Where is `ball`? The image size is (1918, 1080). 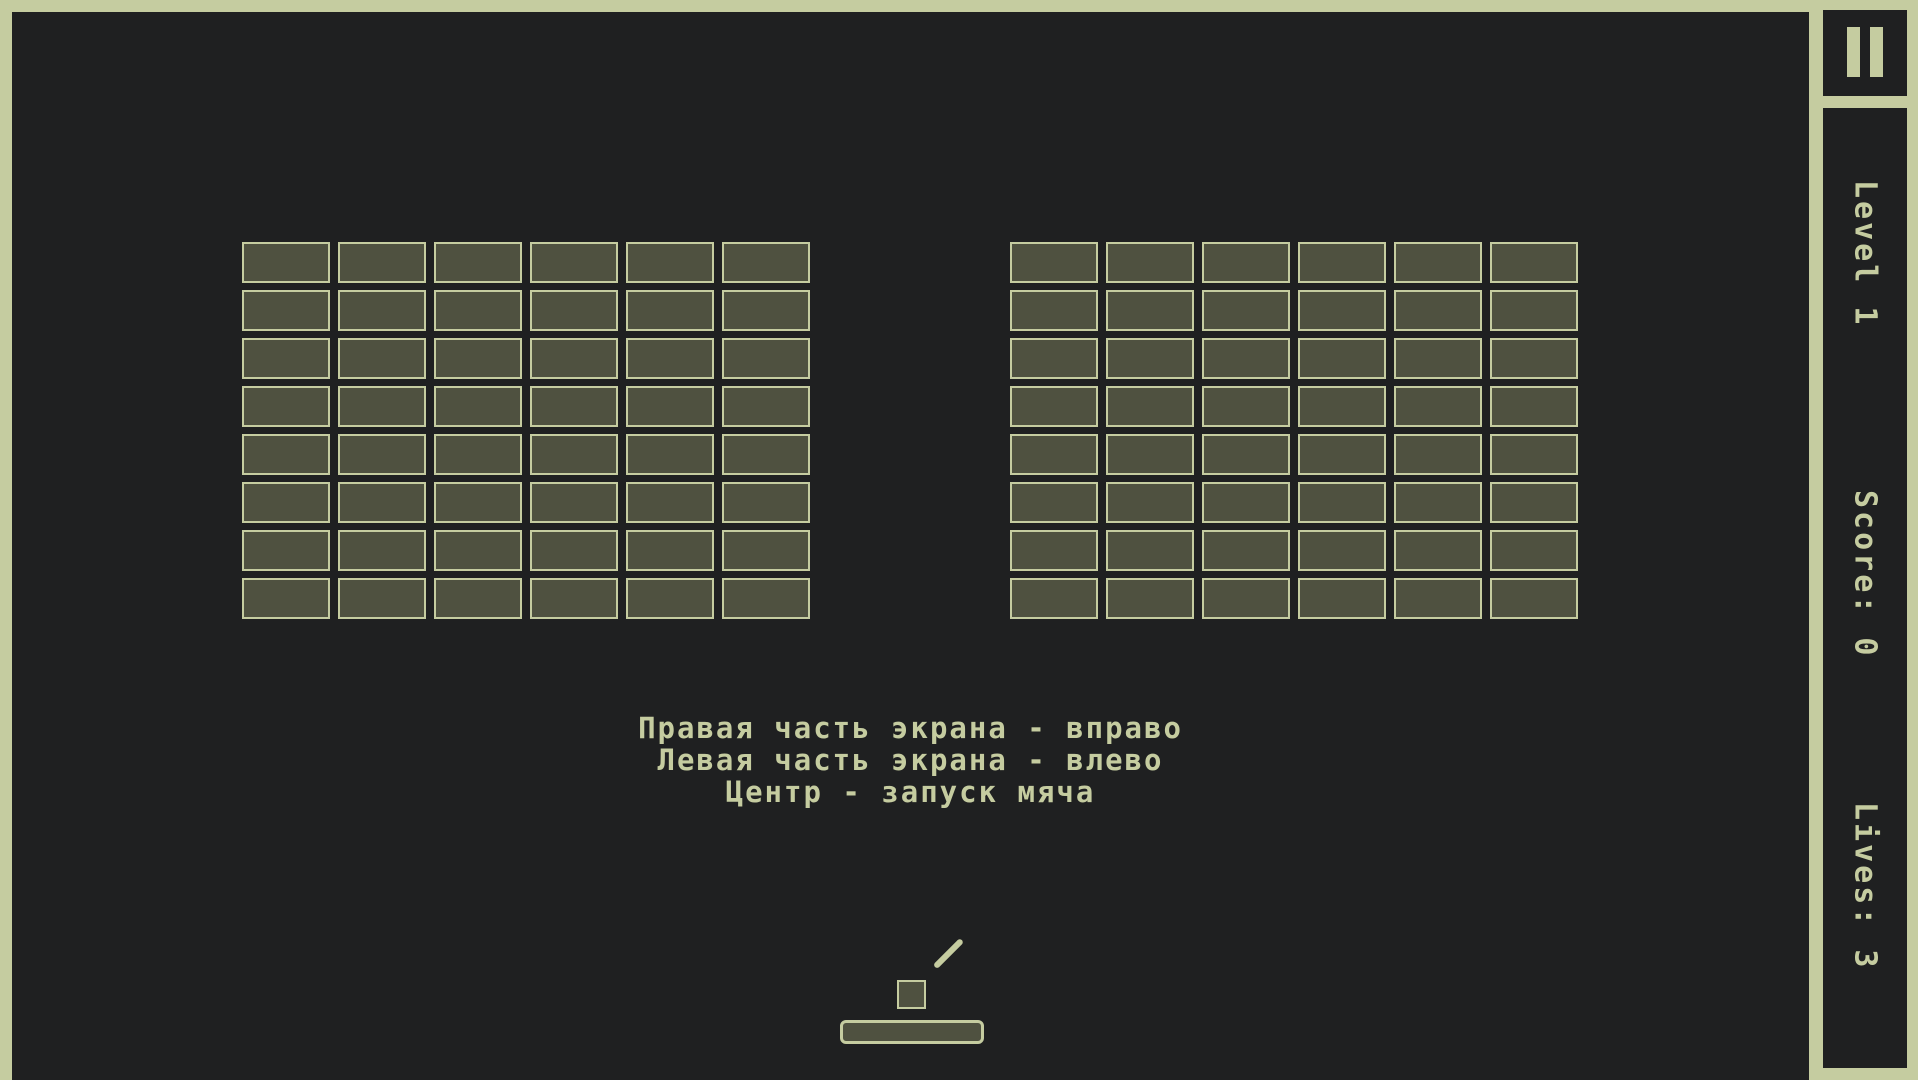
ball is located at coordinates (911, 994).